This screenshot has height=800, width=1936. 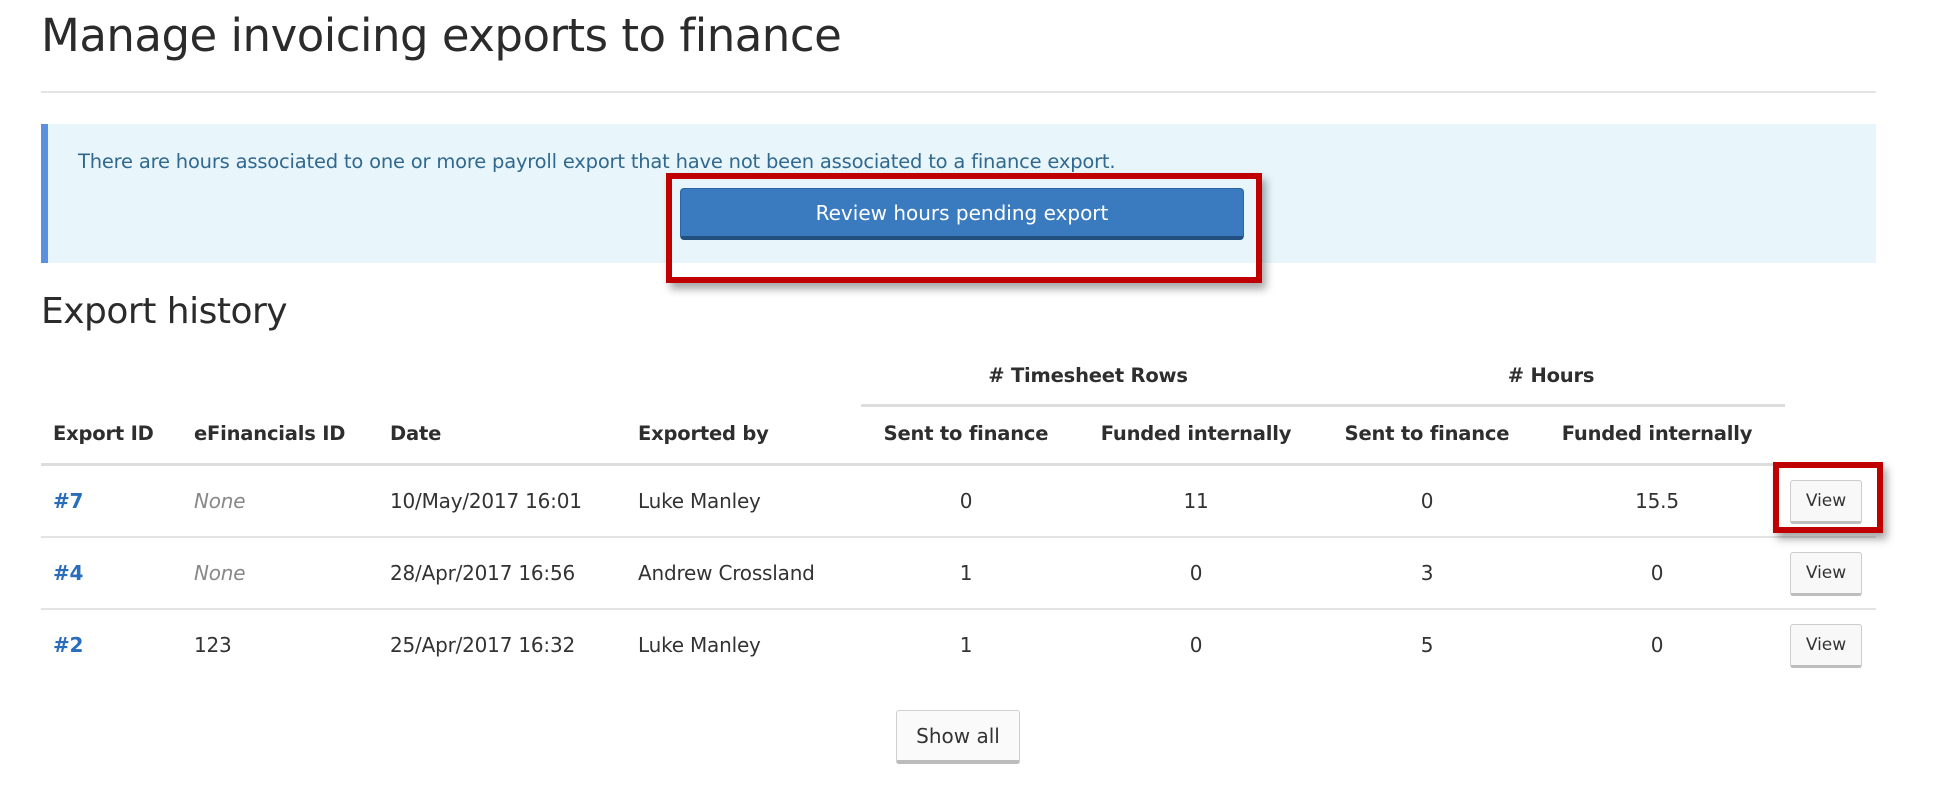 What do you see at coordinates (1427, 433) in the screenshot?
I see `column-header-hours-sent-to-finance: Sent to finance` at bounding box center [1427, 433].